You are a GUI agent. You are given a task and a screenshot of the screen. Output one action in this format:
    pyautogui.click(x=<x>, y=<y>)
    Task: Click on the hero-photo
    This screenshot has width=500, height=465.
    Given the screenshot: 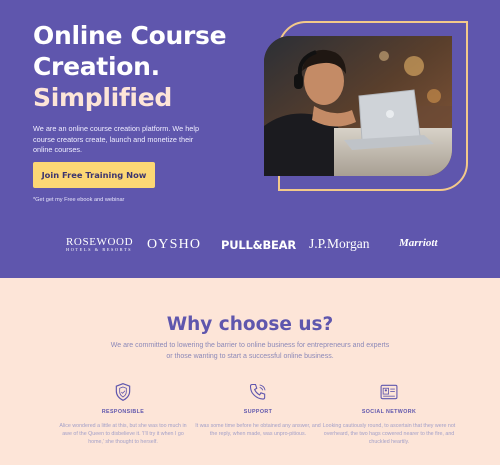 What is the action you would take?
    pyautogui.click(x=358, y=106)
    